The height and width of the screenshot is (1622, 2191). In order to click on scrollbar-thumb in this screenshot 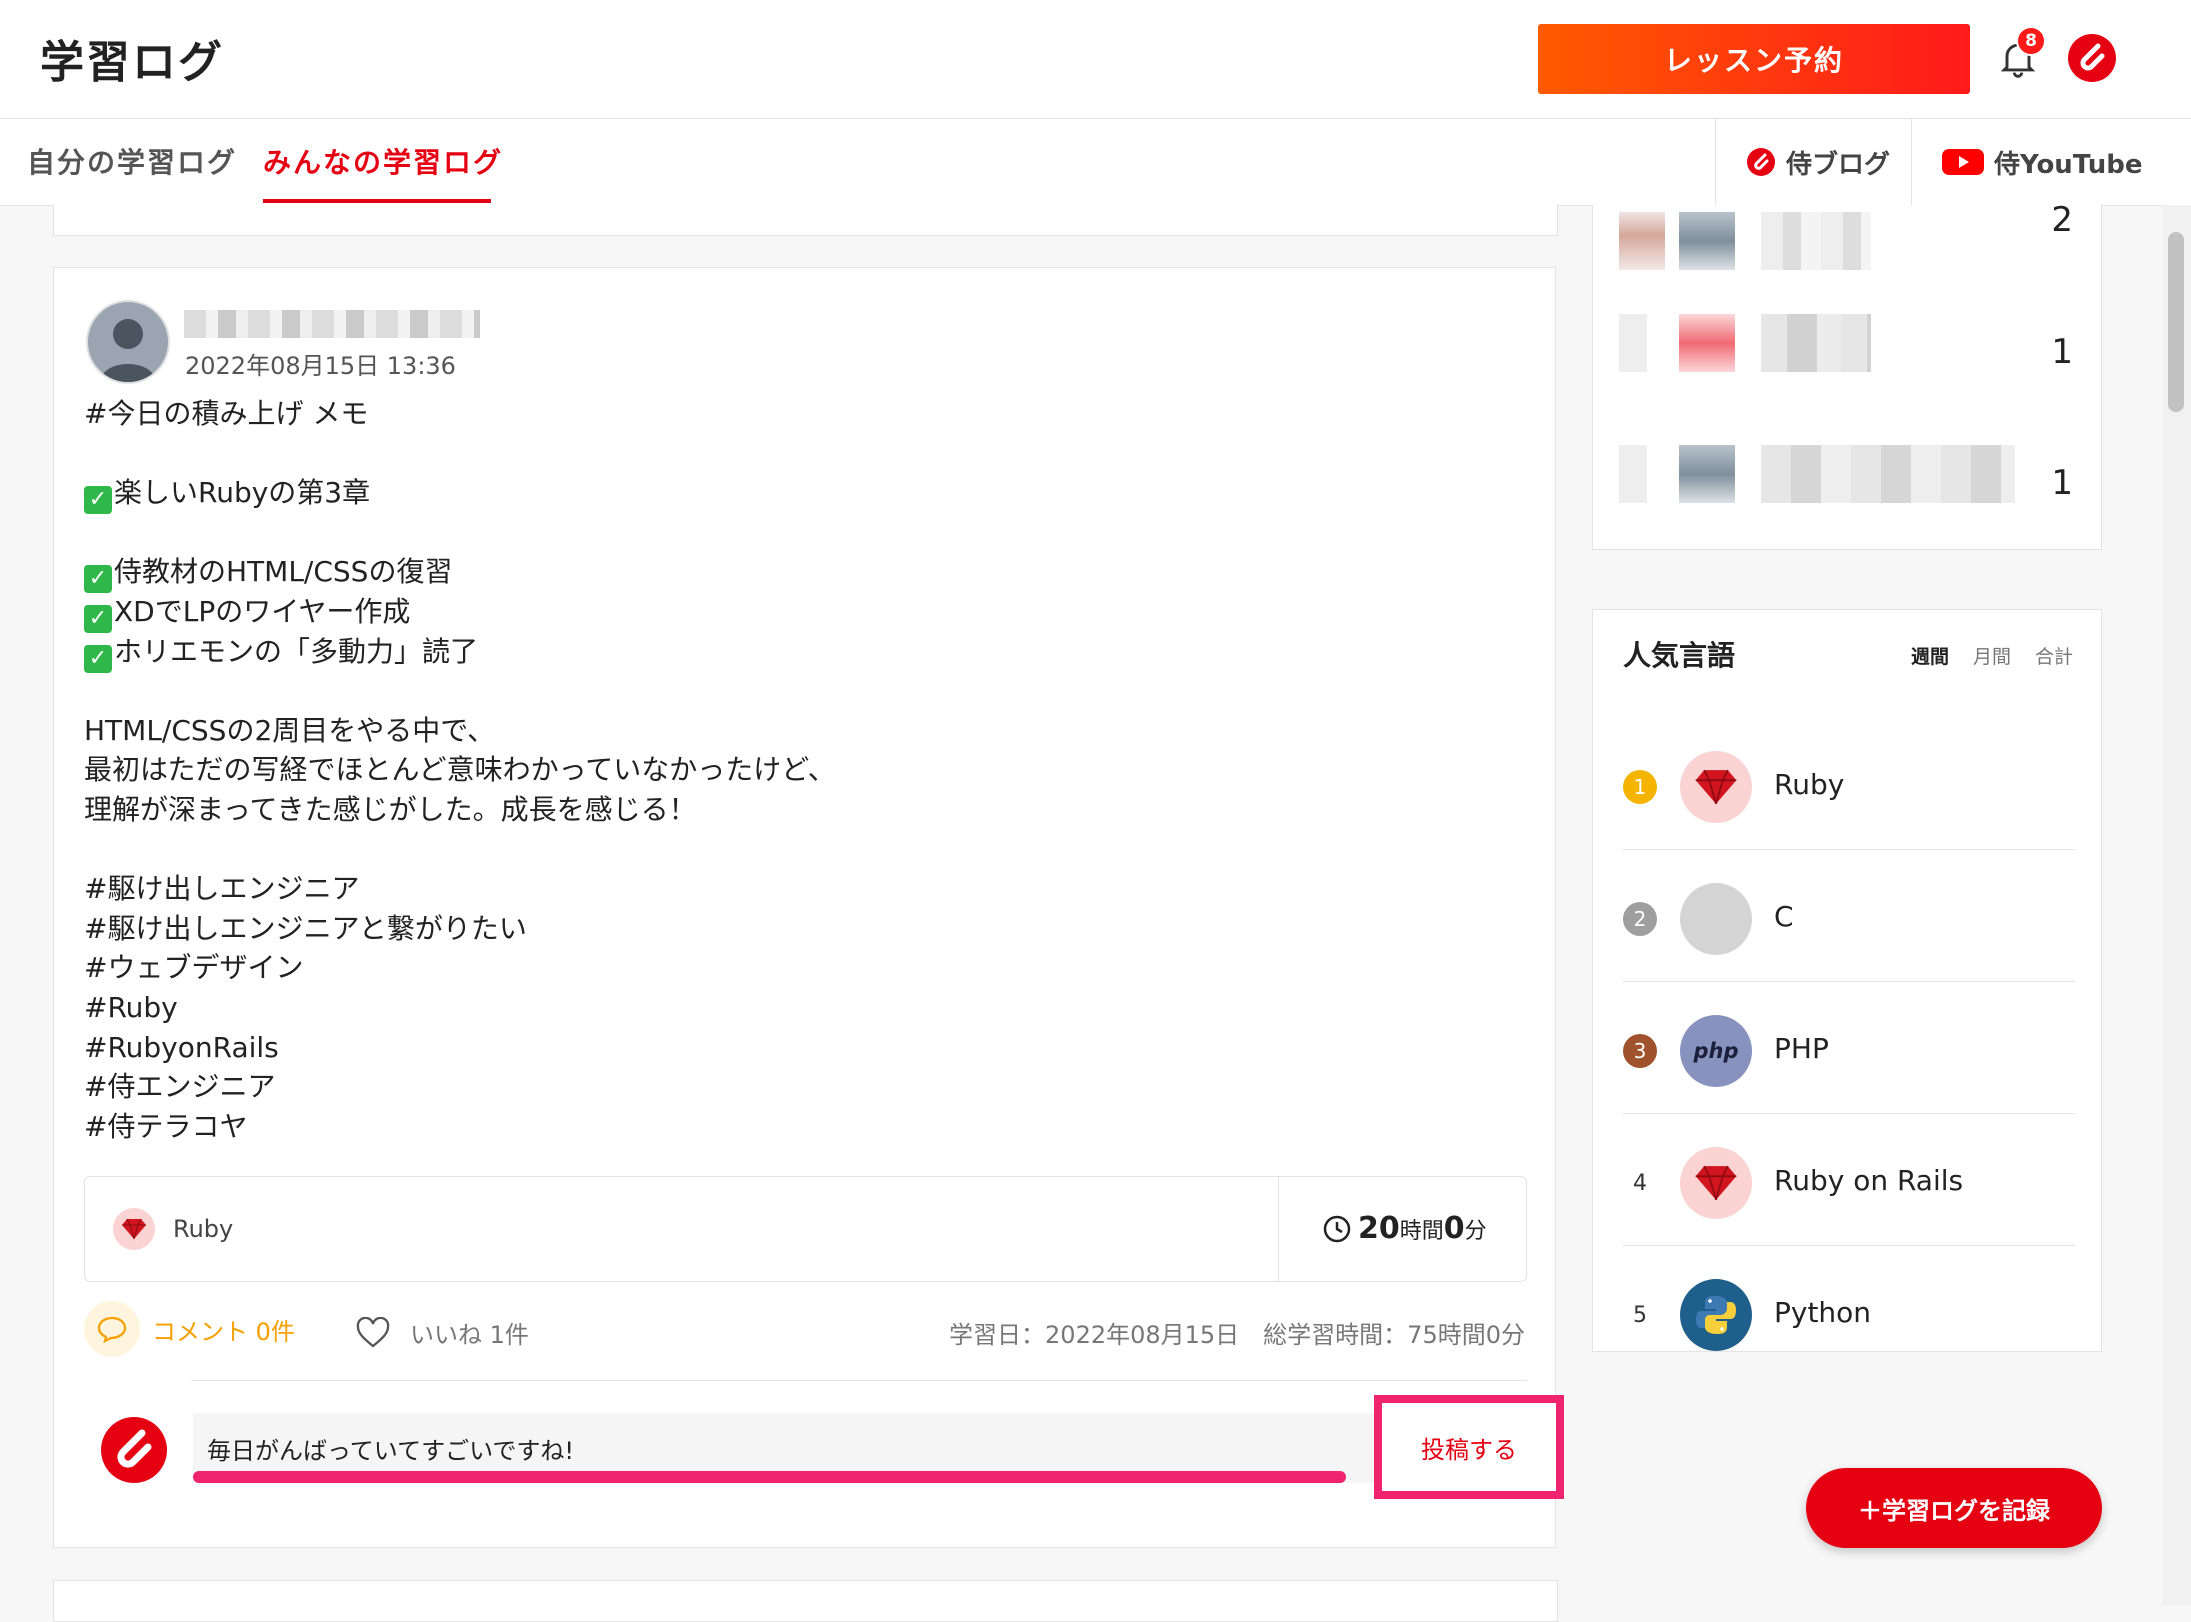, I will do `click(2176, 322)`.